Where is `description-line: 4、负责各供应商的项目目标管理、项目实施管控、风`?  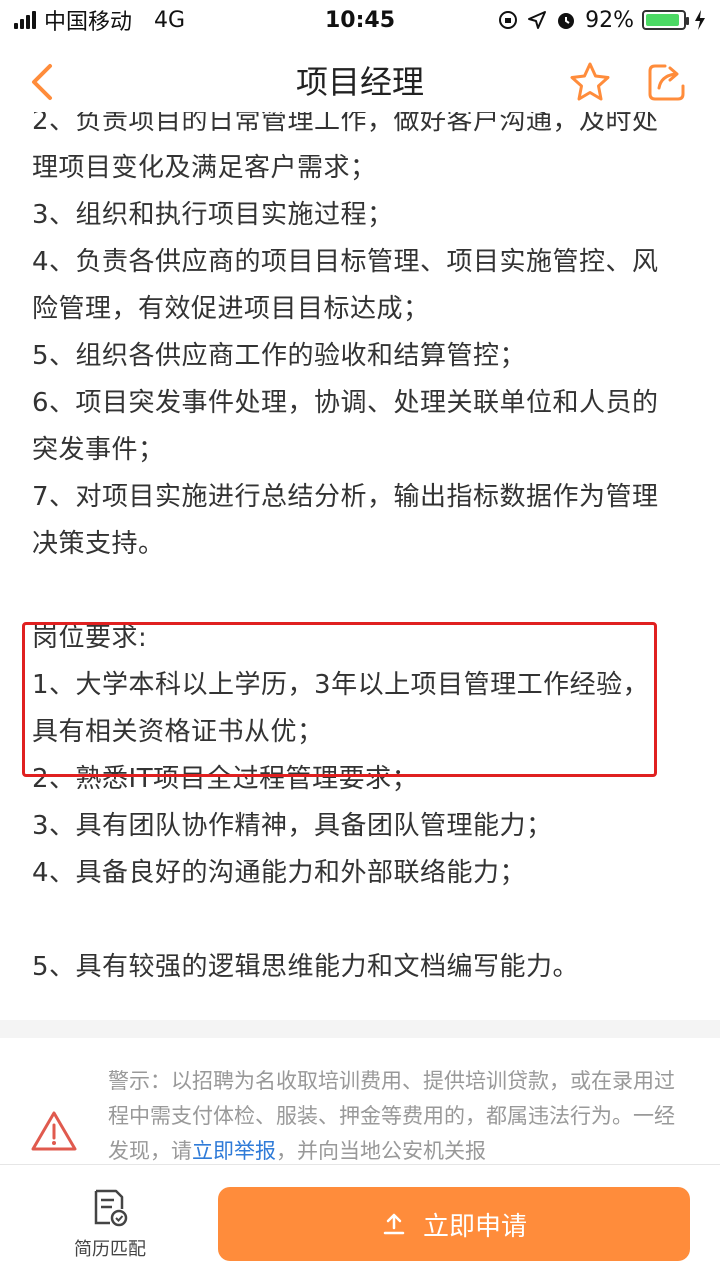
description-line: 4、负责各供应商的项目目标管理、项目实施管控、风 is located at coordinates (345, 262).